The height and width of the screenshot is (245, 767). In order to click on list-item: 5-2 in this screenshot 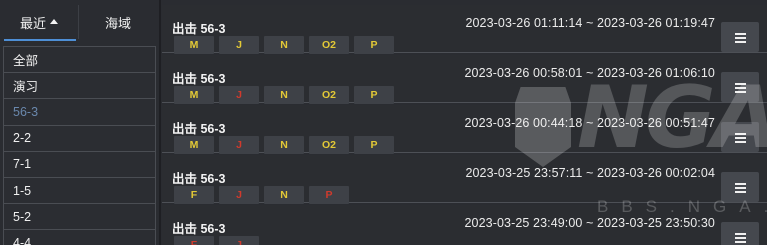, I will do `click(79, 216)`.